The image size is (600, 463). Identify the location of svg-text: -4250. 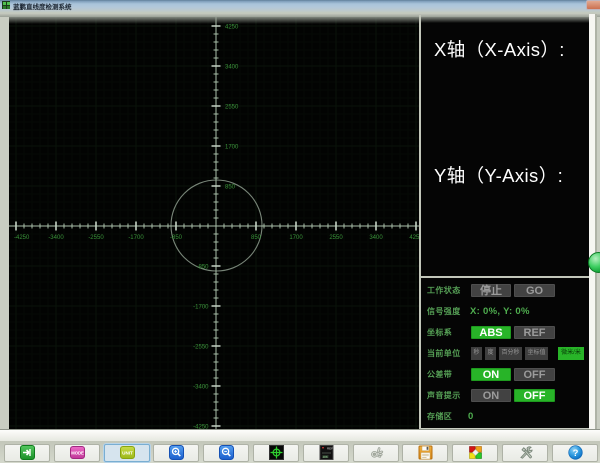
(22, 238).